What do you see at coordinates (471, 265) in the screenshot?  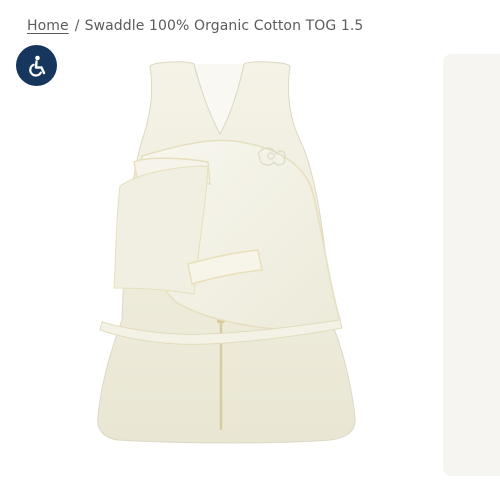 I see `product-thumbnail-panel` at bounding box center [471, 265].